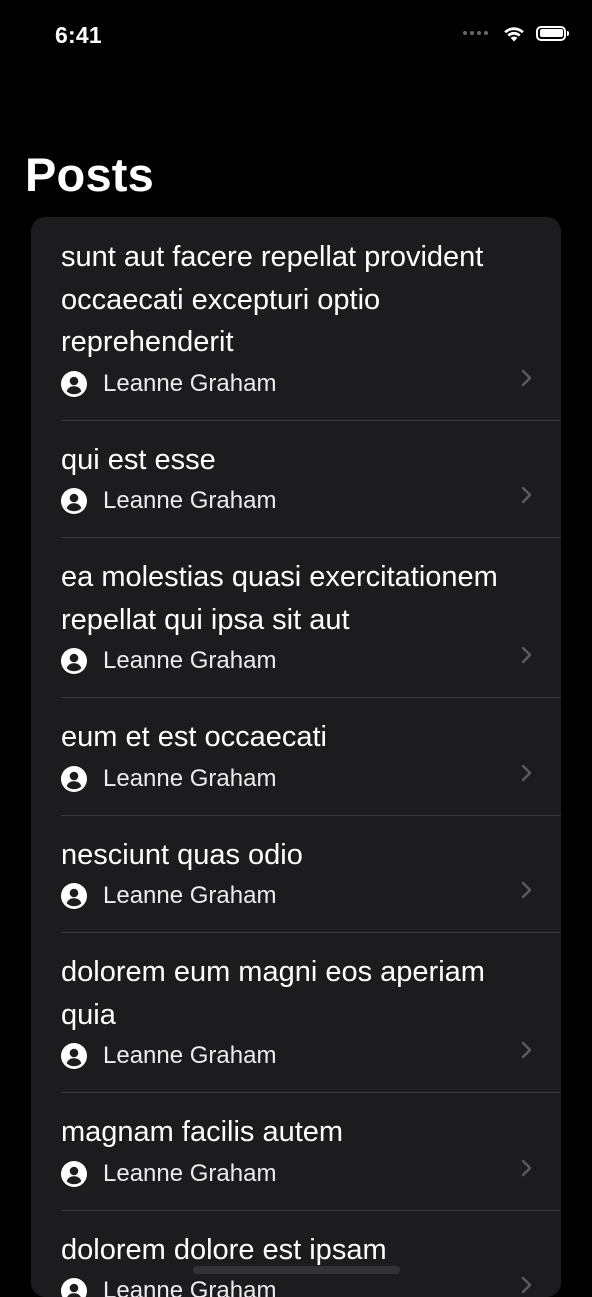 This screenshot has width=592, height=1297. Describe the element at coordinates (286, 855) in the screenshot. I see `post-title: nesciunt quas odio` at that location.